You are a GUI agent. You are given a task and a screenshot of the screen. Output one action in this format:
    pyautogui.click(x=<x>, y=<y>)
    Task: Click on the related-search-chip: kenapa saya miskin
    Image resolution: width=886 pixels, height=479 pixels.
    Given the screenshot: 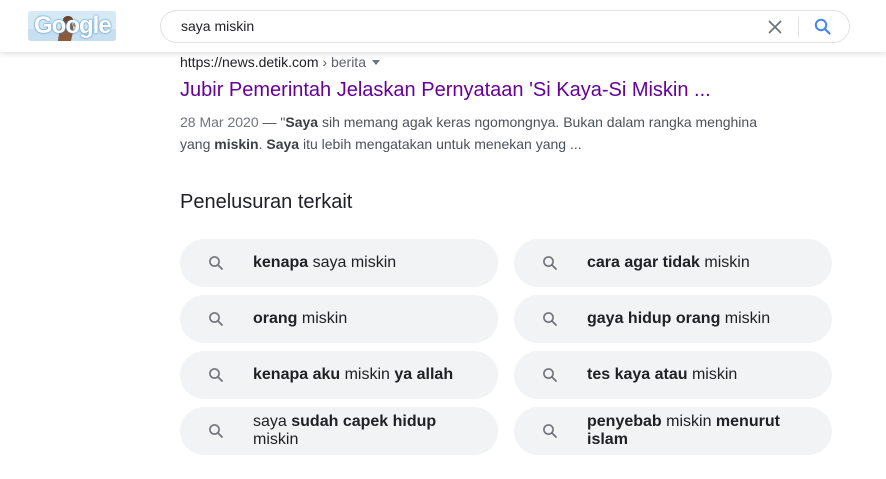 What is the action you would take?
    pyautogui.click(x=339, y=263)
    